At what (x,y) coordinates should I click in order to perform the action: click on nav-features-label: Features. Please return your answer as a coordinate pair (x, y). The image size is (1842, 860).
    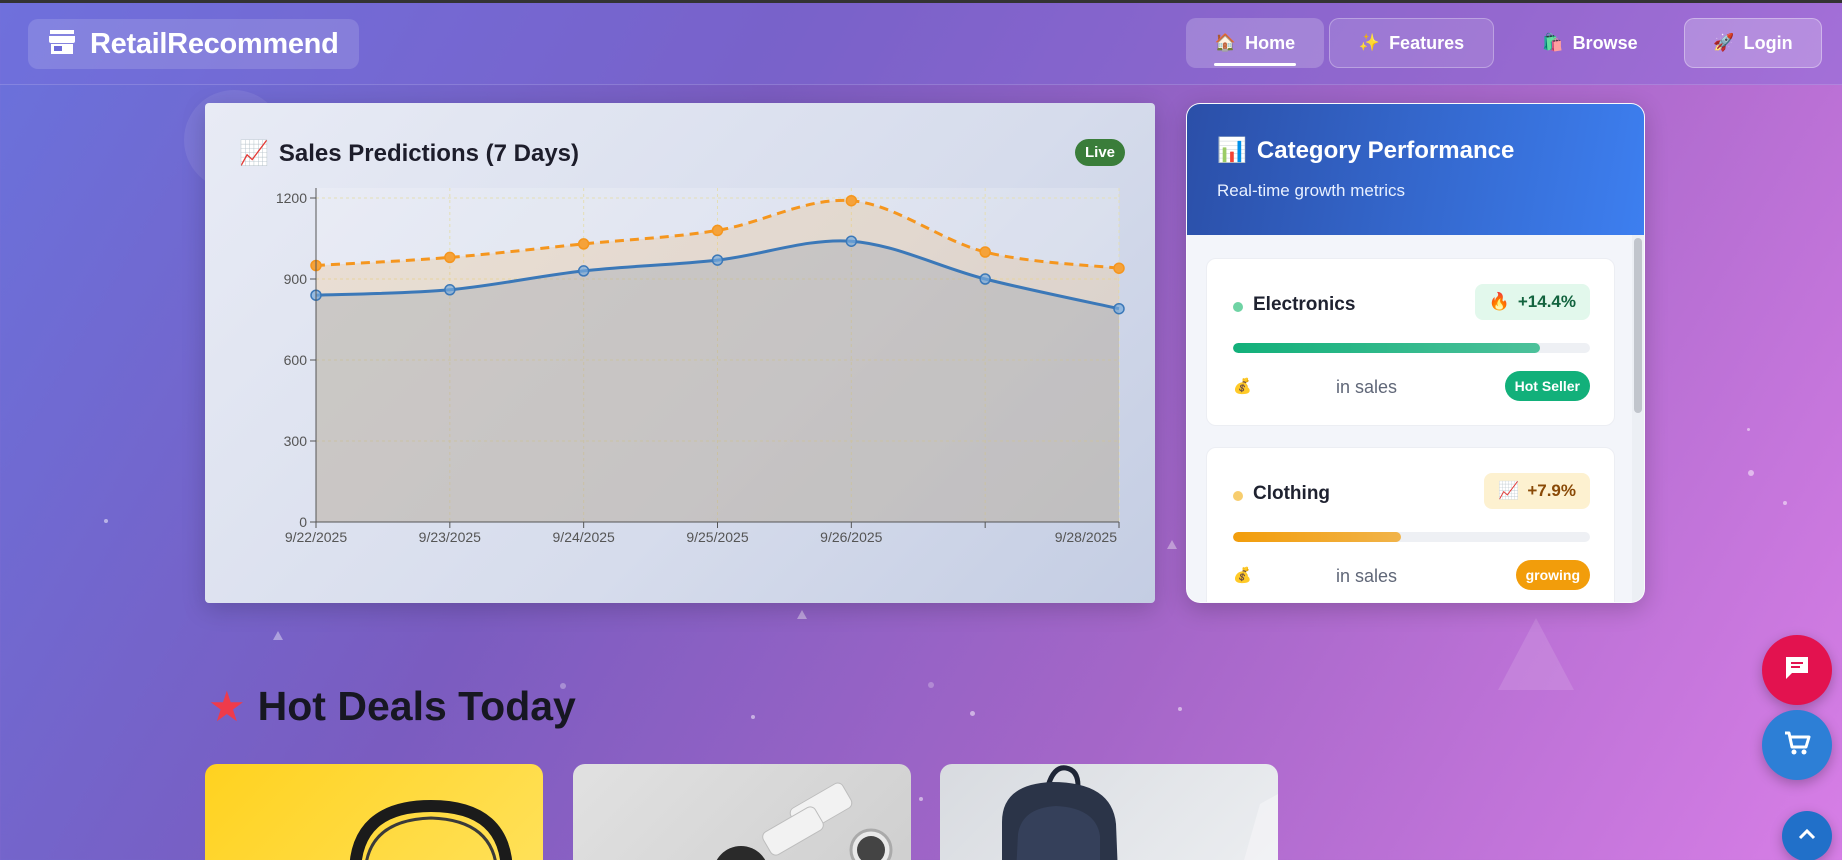
    Looking at the image, I should click on (1427, 42).